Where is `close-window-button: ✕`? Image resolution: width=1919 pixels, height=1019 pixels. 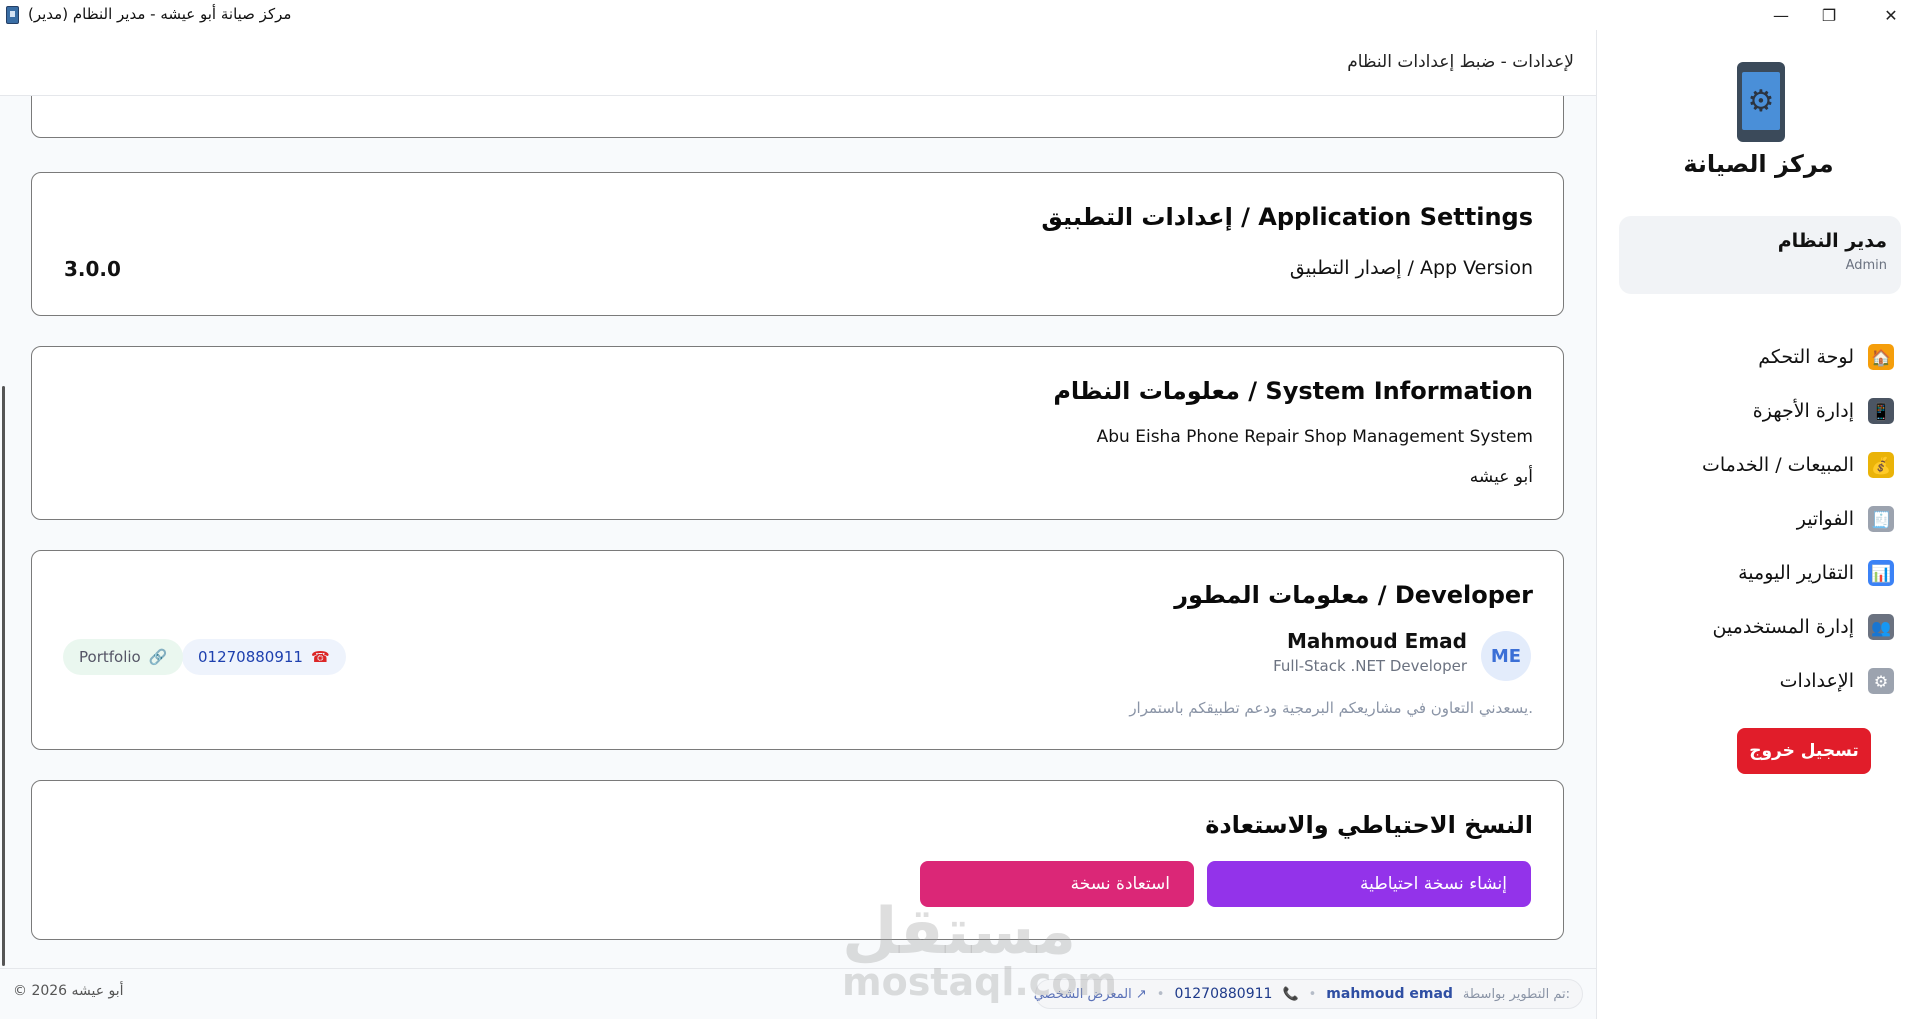
close-window-button: ✕ is located at coordinates (1891, 15).